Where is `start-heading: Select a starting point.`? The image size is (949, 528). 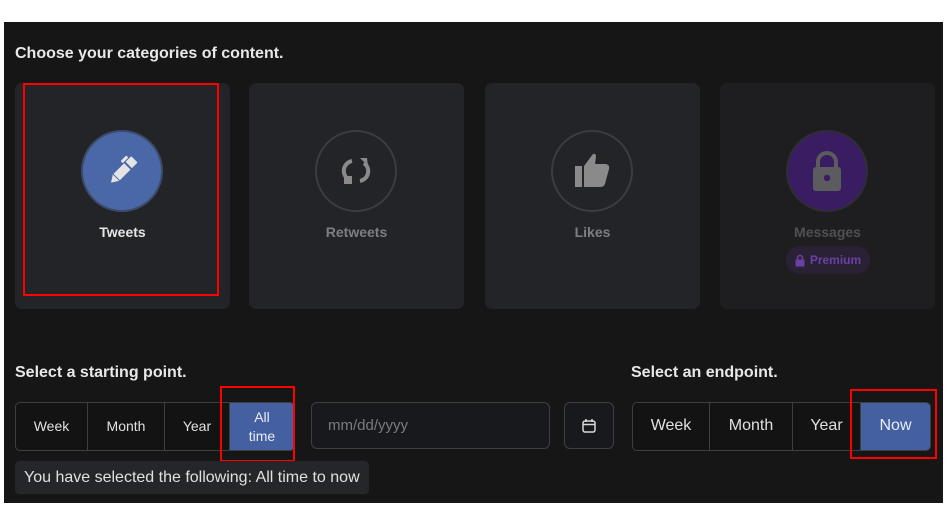
start-heading: Select a starting point. is located at coordinates (101, 372).